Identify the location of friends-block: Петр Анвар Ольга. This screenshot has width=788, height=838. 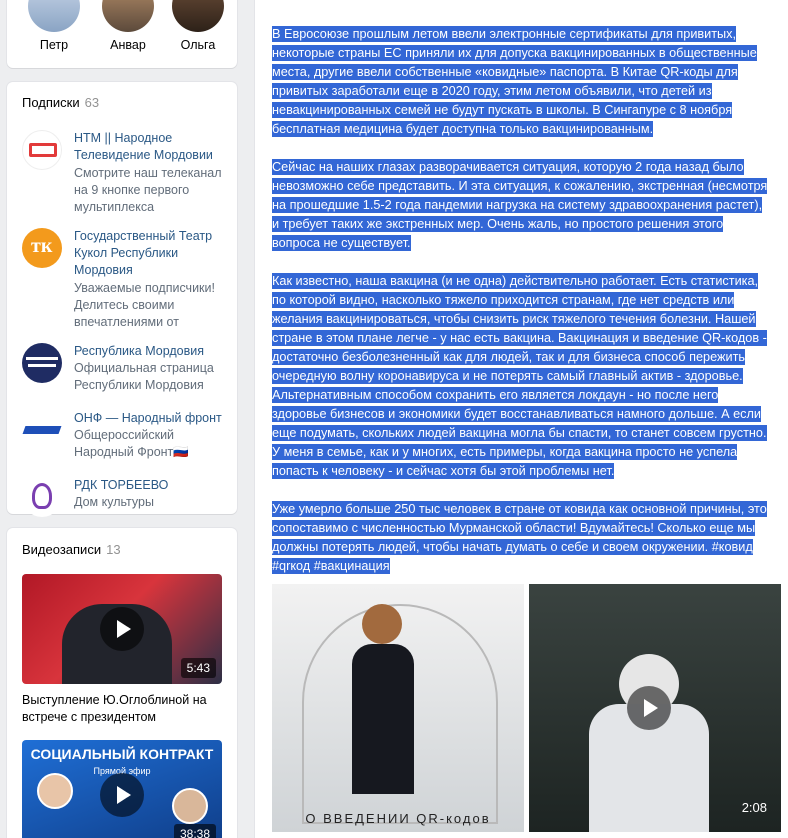
(122, 34).